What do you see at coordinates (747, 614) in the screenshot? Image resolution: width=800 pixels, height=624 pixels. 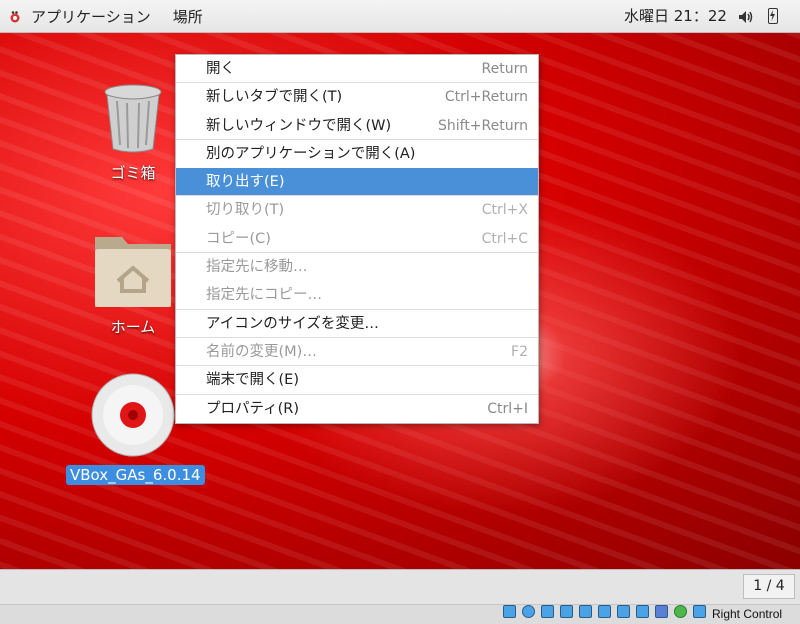 I see `host-key-label: Right Control` at bounding box center [747, 614].